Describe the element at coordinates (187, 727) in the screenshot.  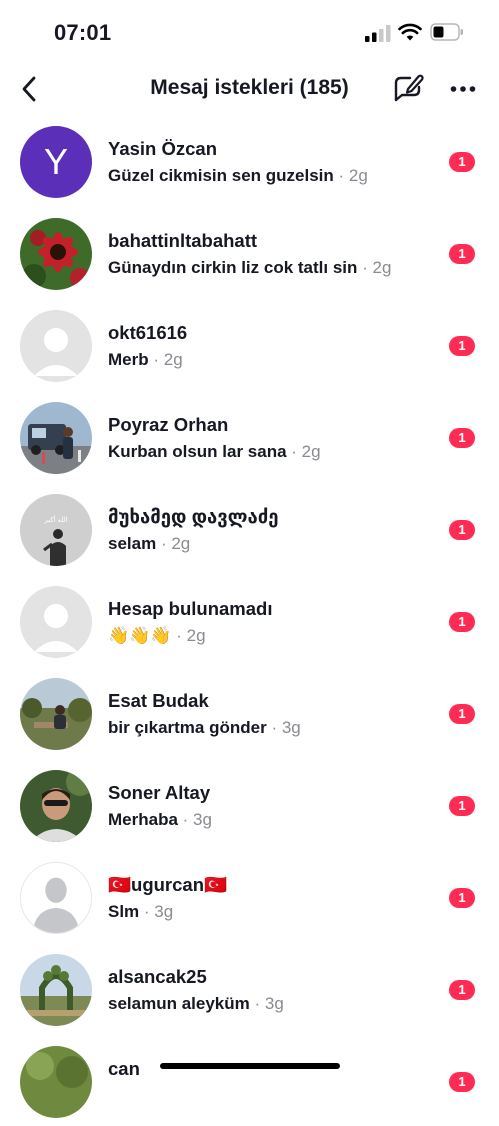
I see `message-text: bir çıkartma gönder` at that location.